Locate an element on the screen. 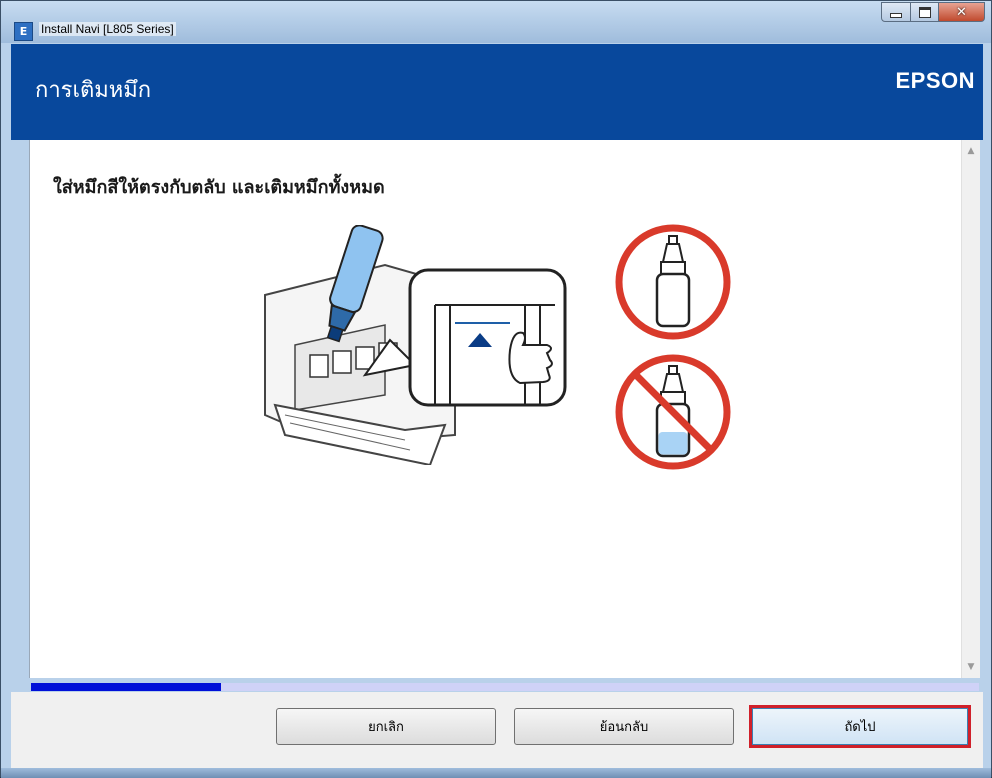 The height and width of the screenshot is (778, 992). caption-buttons: ✕ is located at coordinates (933, 12).